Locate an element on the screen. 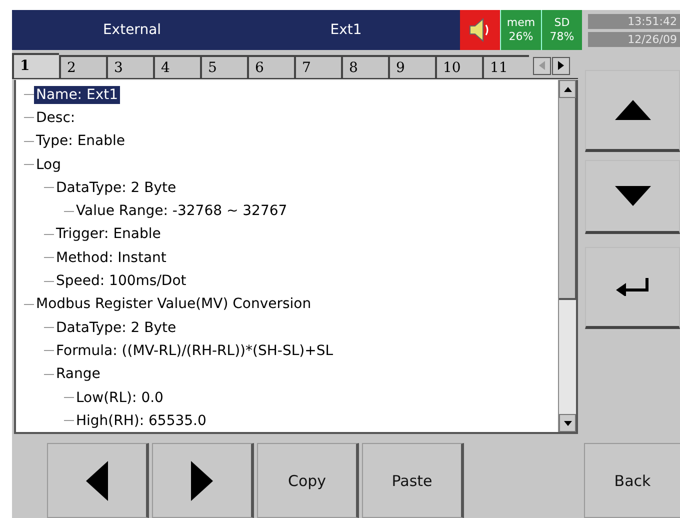  down-triangle-icon is located at coordinates (632, 196).